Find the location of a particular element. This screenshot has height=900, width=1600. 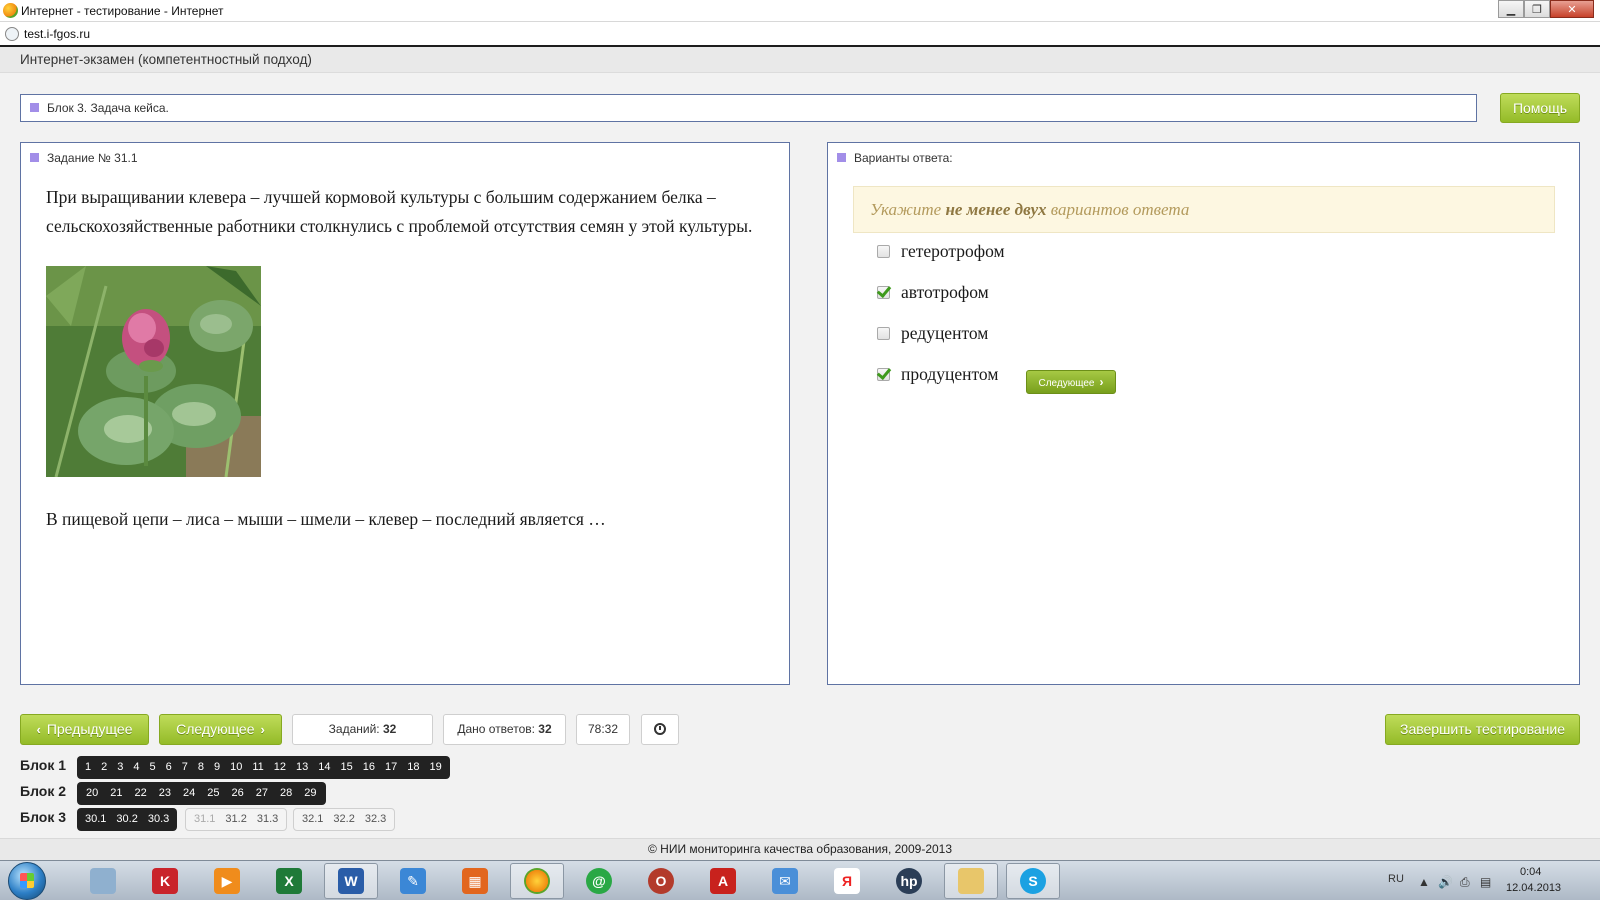

taskbar-notepad: ✎ is located at coordinates (413, 881).